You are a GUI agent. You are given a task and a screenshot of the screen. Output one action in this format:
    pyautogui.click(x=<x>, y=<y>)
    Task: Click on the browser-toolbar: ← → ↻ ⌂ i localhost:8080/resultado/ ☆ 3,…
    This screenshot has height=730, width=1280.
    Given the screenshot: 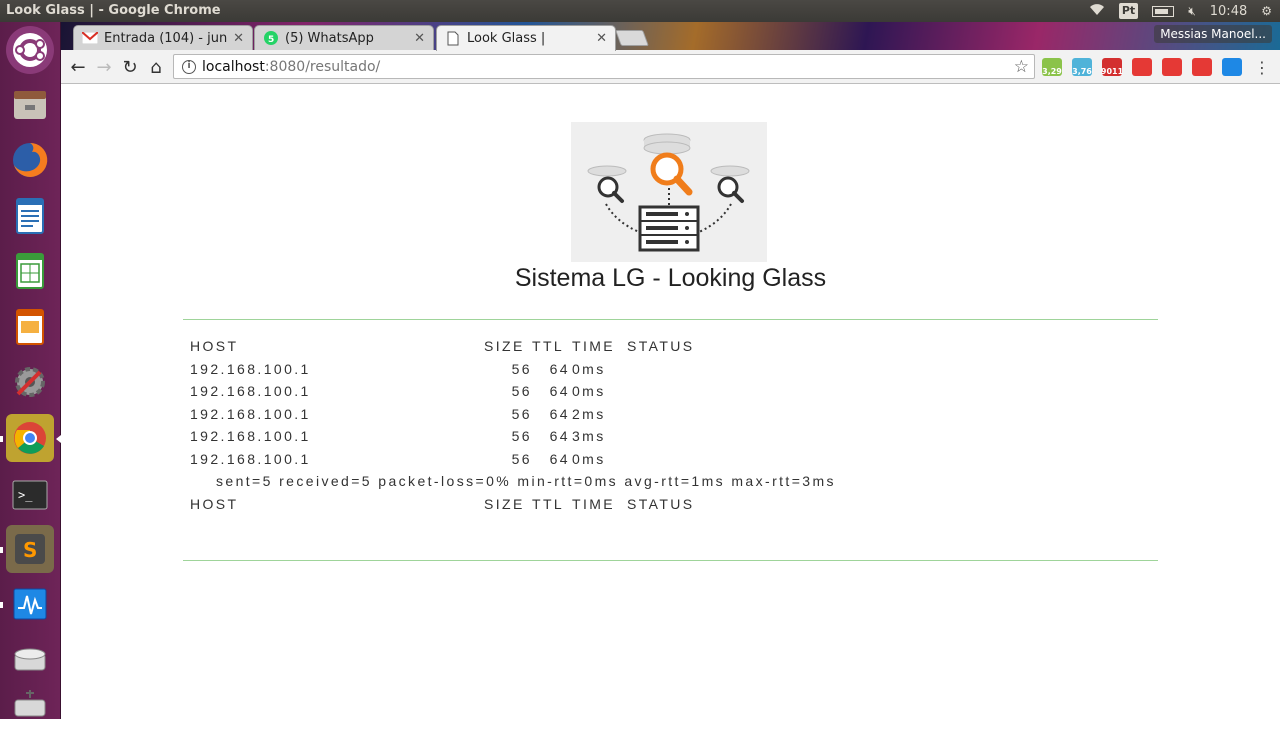 What is the action you would take?
    pyautogui.click(x=670, y=67)
    